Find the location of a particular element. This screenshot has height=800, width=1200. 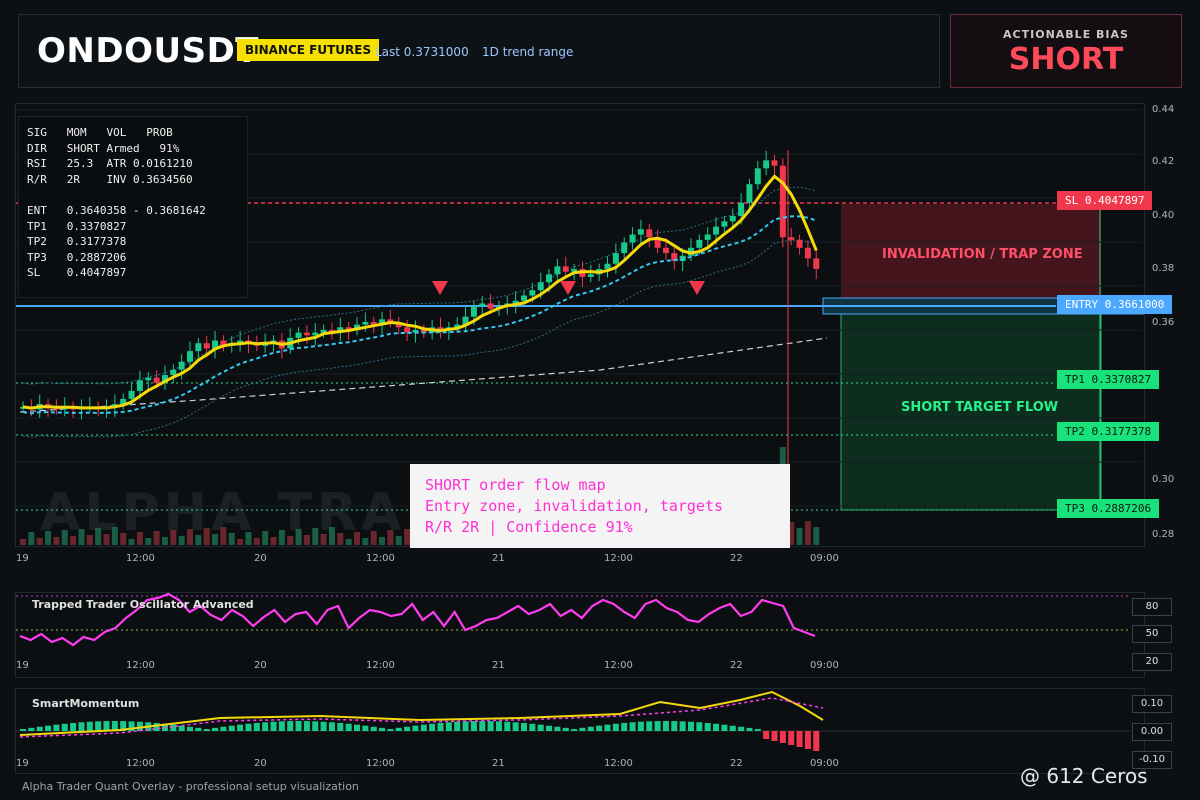

x-tick: 22 is located at coordinates (736, 763).